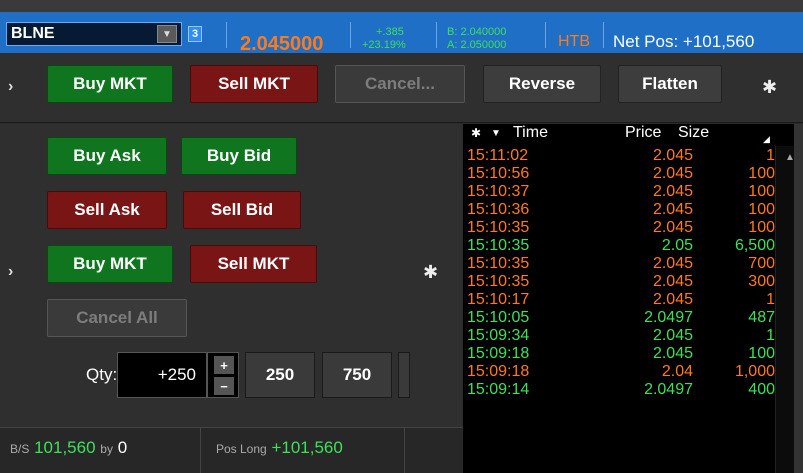 This screenshot has width=803, height=473. I want to click on qty-preset-750: 750, so click(357, 375).